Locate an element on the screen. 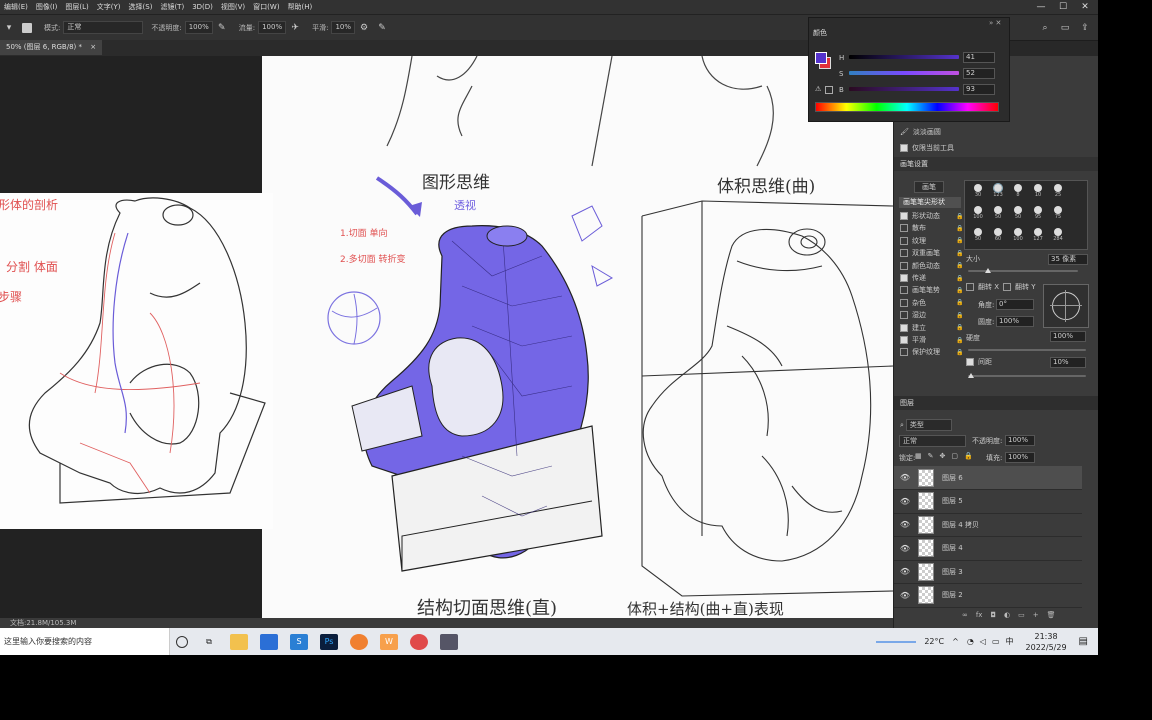  saturation-slider is located at coordinates (904, 73).